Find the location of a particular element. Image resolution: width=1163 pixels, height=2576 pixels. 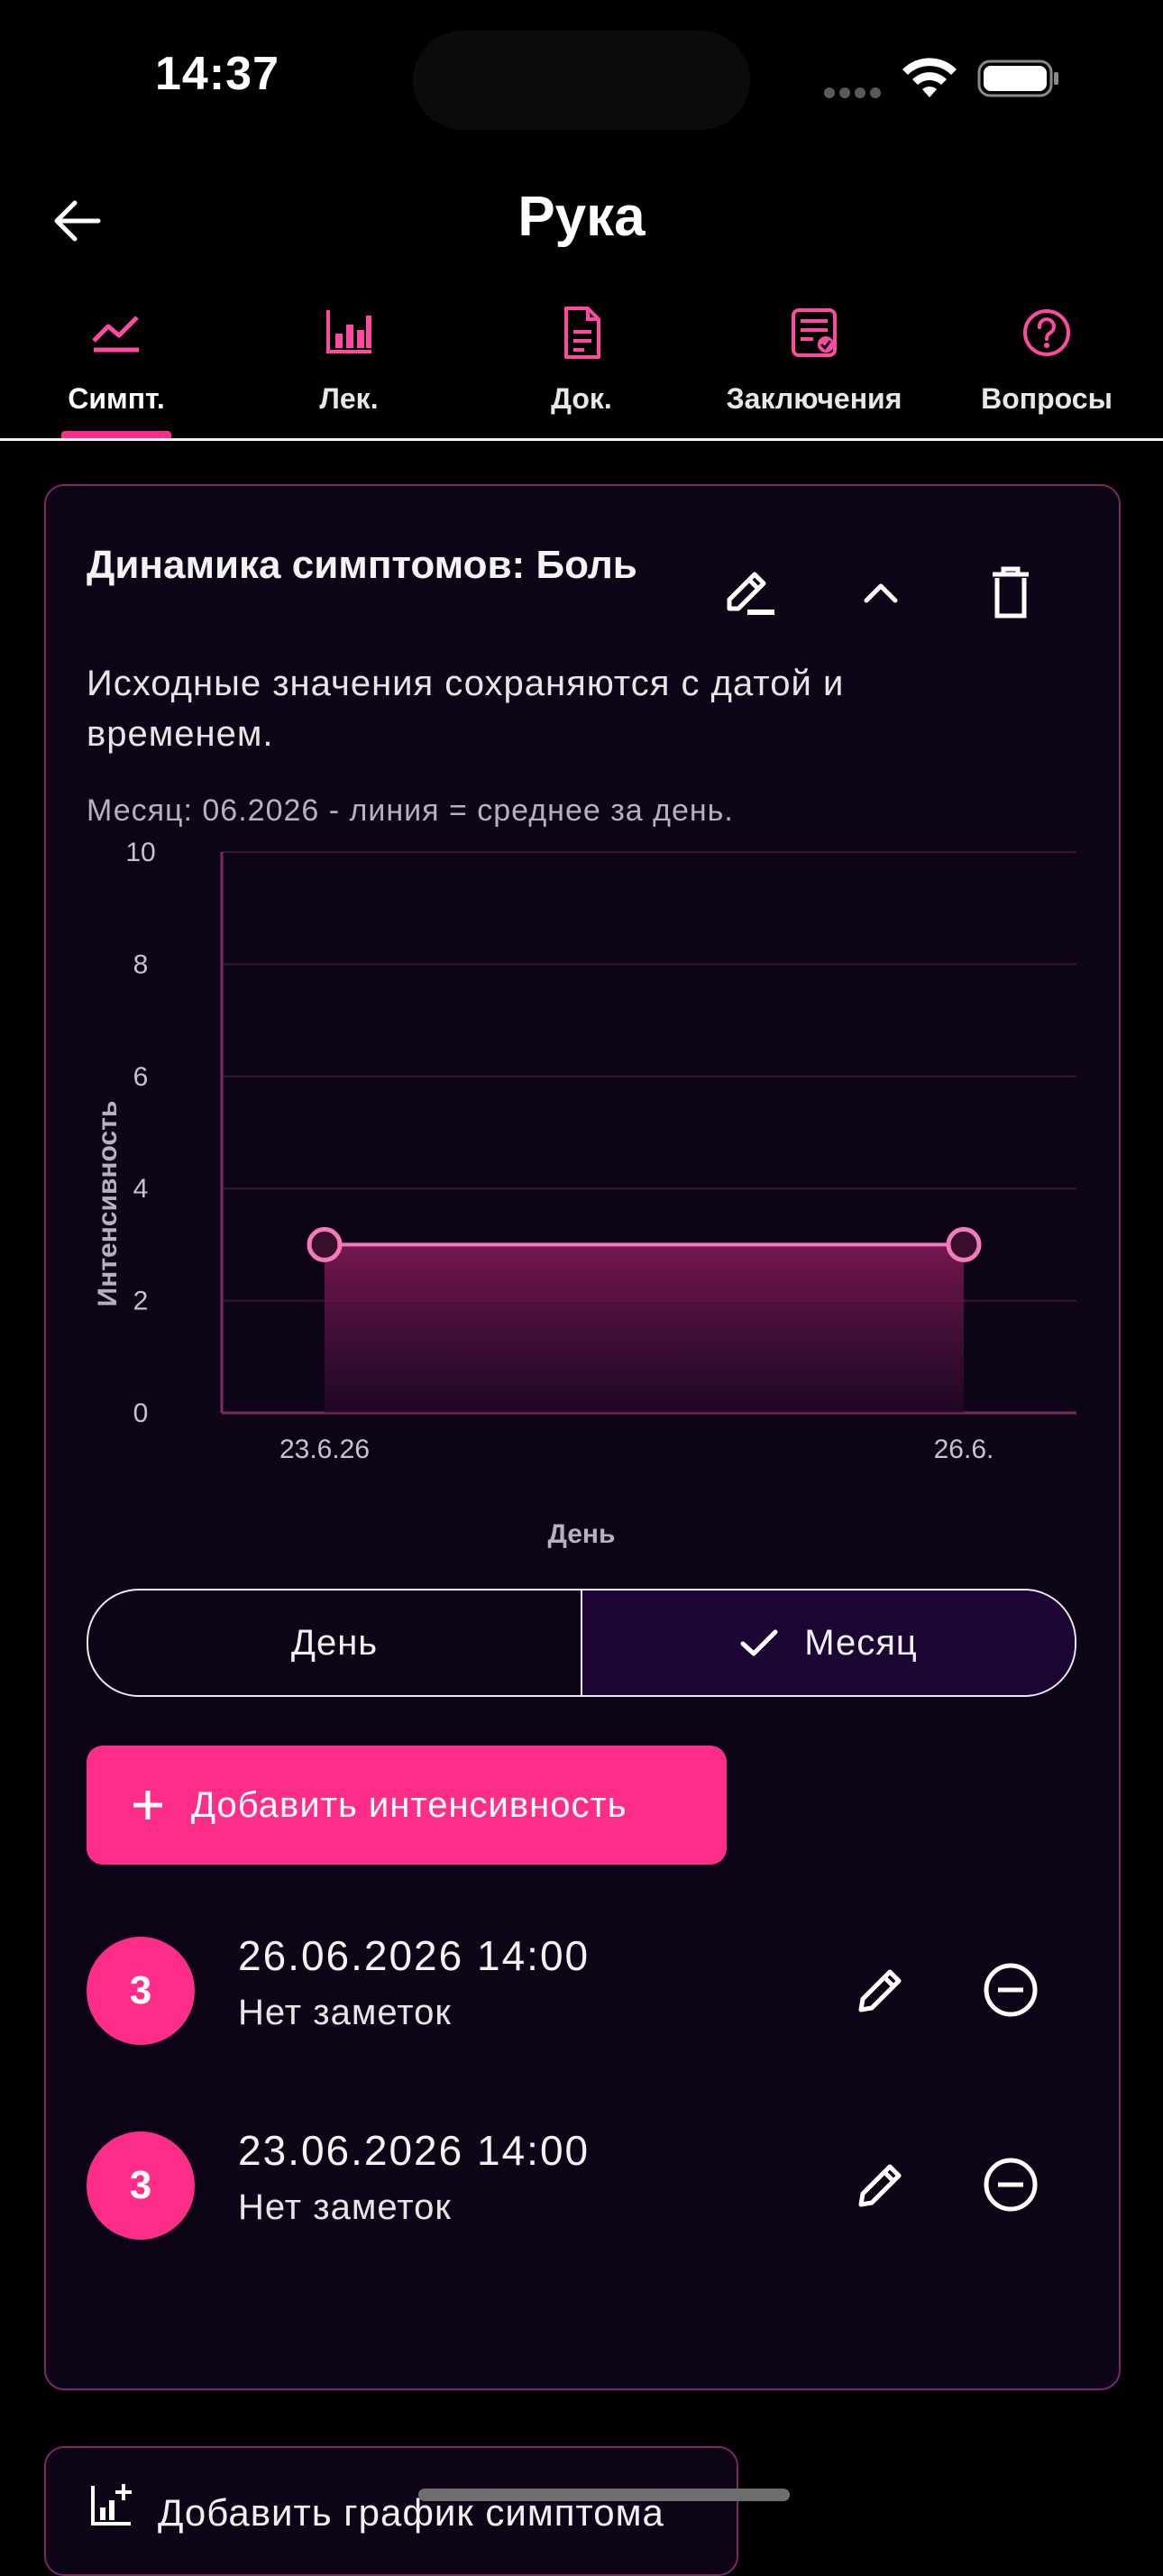

entry-datetime: 23.06.2026 14:00 is located at coordinates (414, 2150).